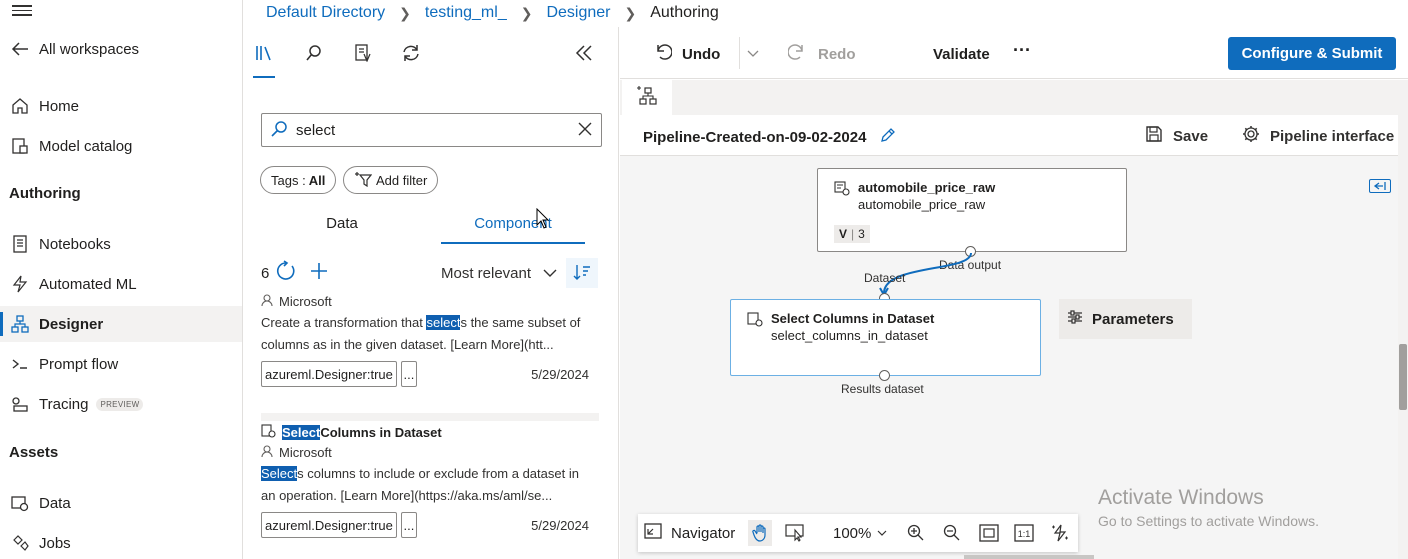 The image size is (1408, 559). I want to click on nav-section-assets: Assets, so click(34, 452).